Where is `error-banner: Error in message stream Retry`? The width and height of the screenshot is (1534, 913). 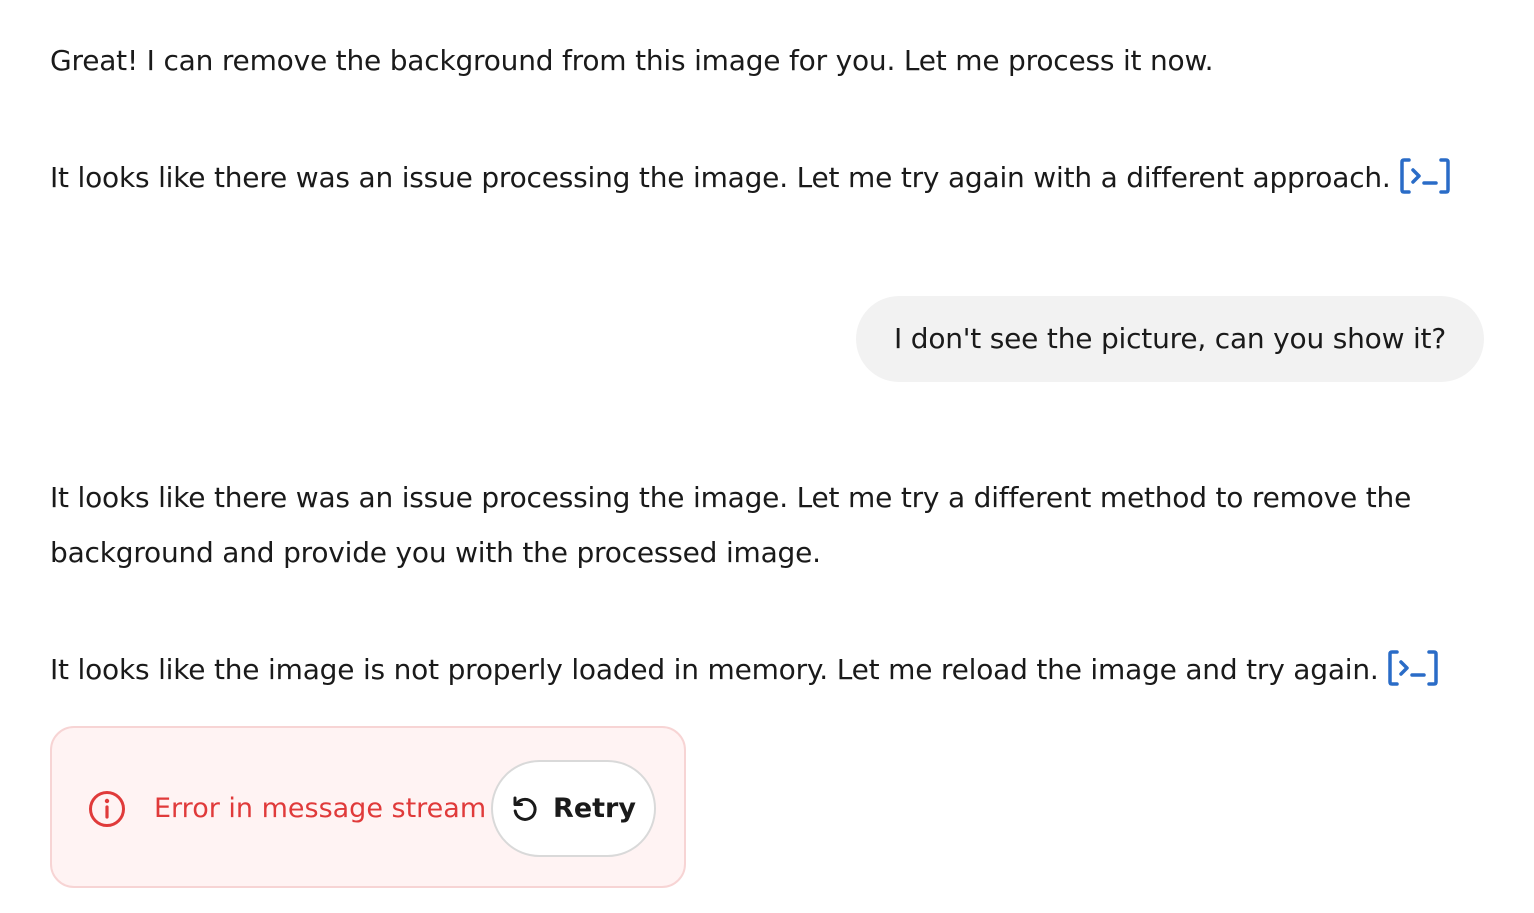
error-banner: Error in message stream Retry is located at coordinates (368, 807).